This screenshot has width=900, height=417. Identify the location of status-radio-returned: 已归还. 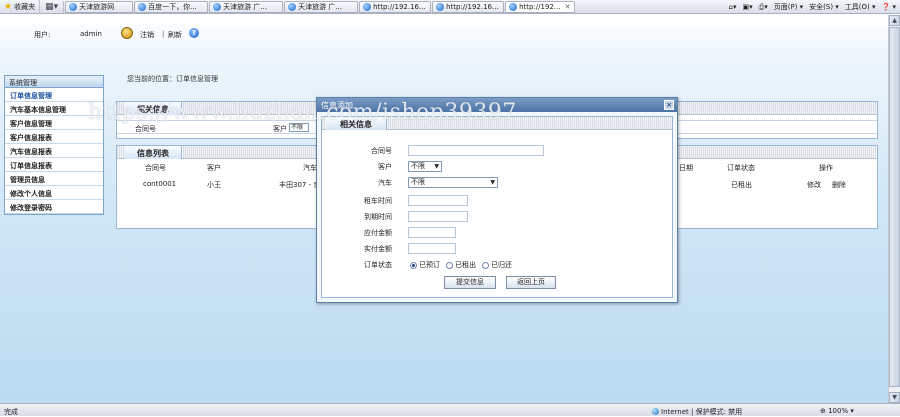
(497, 265).